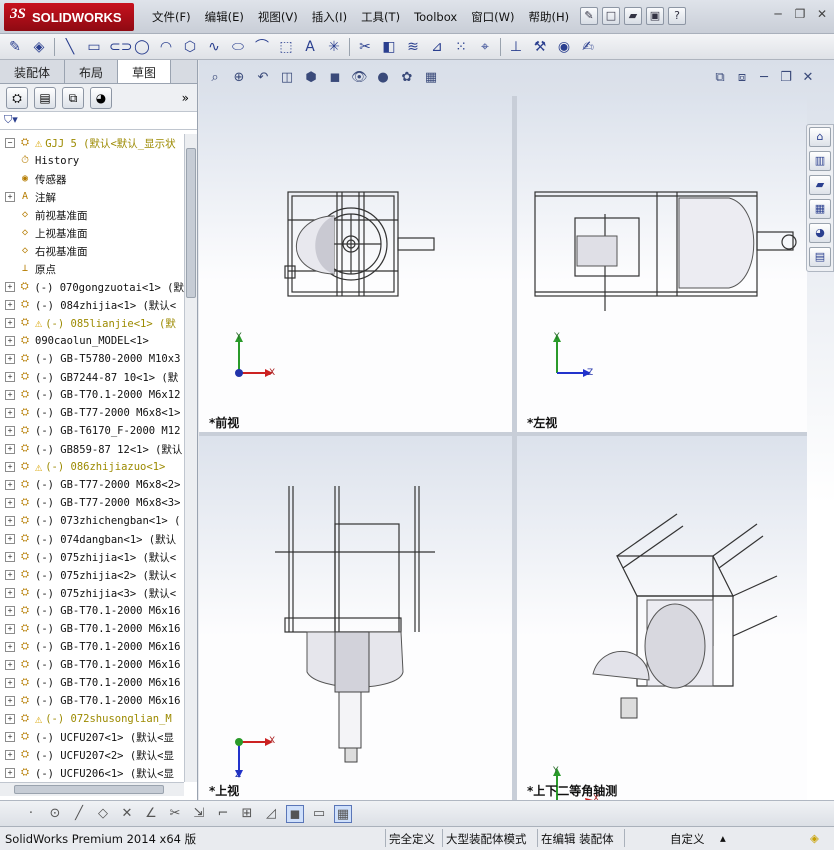  I want to click on tree-item: ◇ 右视基准面, so click(92, 251).